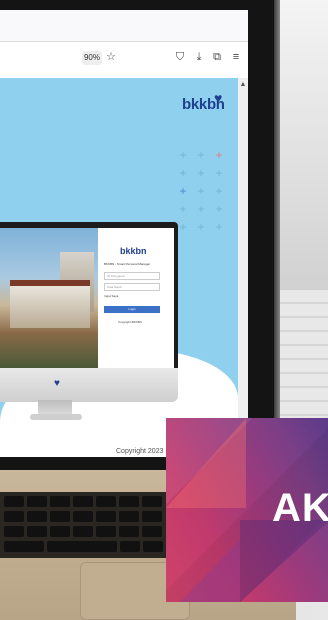 Image resolution: width=328 pixels, height=620 pixels. What do you see at coordinates (57, 383) in the screenshot?
I see `monitor-logo-icon: ♥` at bounding box center [57, 383].